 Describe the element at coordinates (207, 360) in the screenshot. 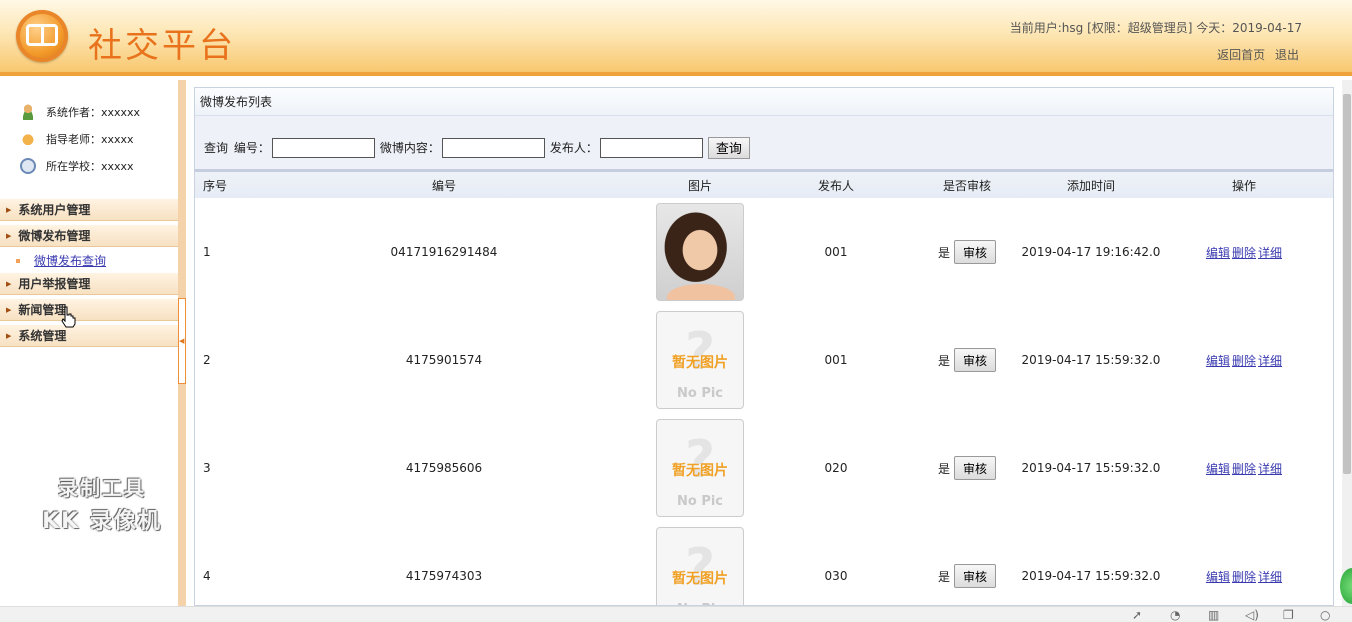

I see `row-seq: 2` at that location.